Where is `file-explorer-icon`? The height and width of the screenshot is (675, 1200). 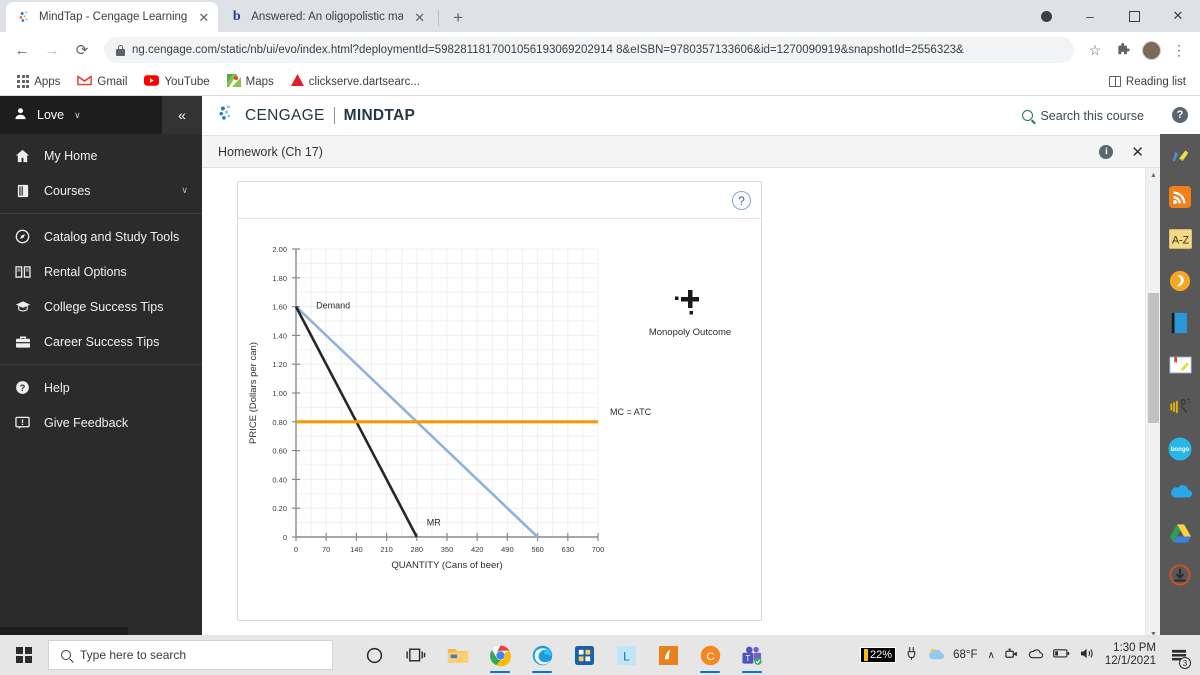
file-explorer-icon is located at coordinates (458, 655).